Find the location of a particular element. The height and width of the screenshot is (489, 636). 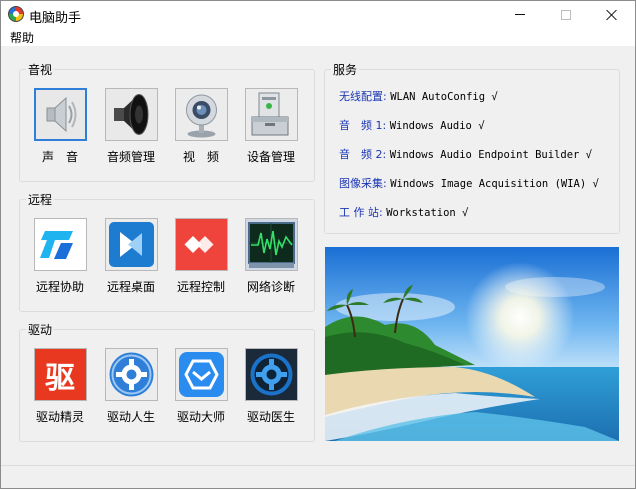

service-key: 工 作 站: is located at coordinates (361, 212).